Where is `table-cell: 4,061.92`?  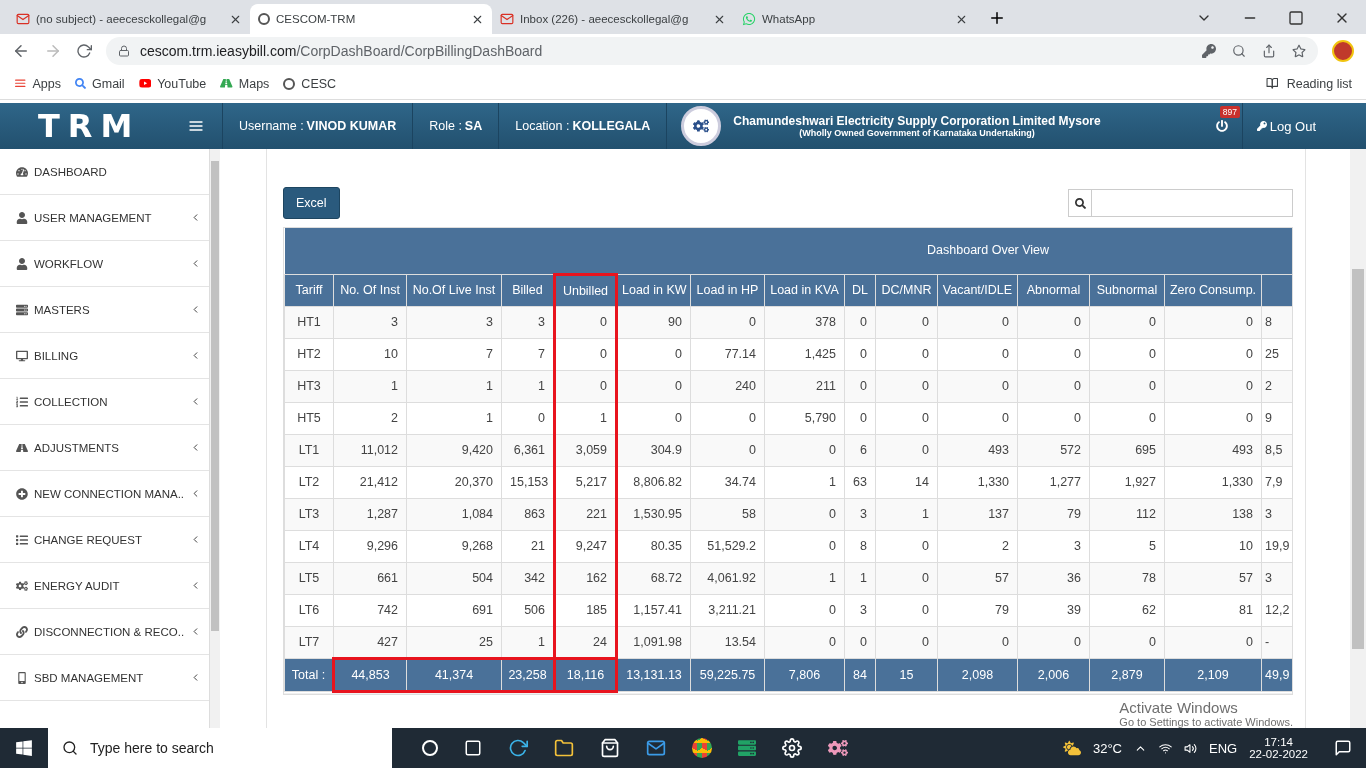
table-cell: 4,061.92 is located at coordinates (727, 578).